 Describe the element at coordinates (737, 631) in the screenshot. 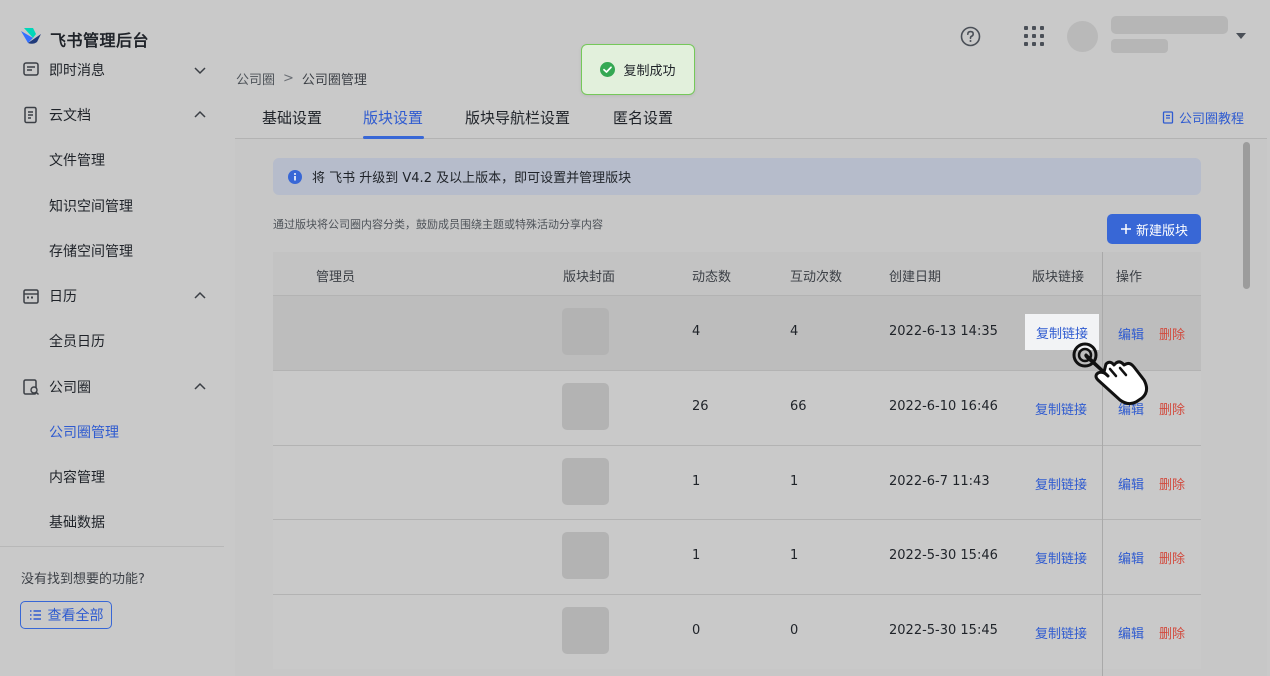

I see `table-row: 0 0 2022-5-30 15:45 复制链接 编辑 删除` at that location.